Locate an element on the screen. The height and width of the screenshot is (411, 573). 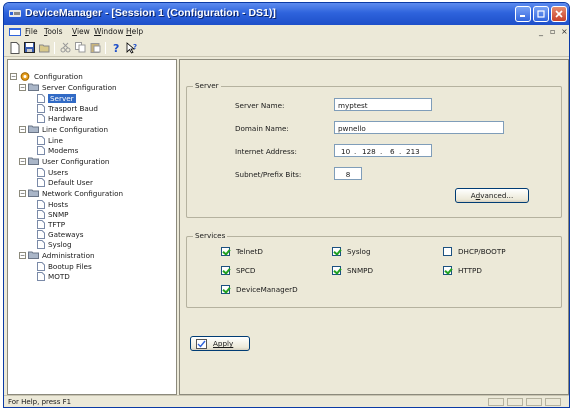
paste-button is located at coordinates (95, 47).